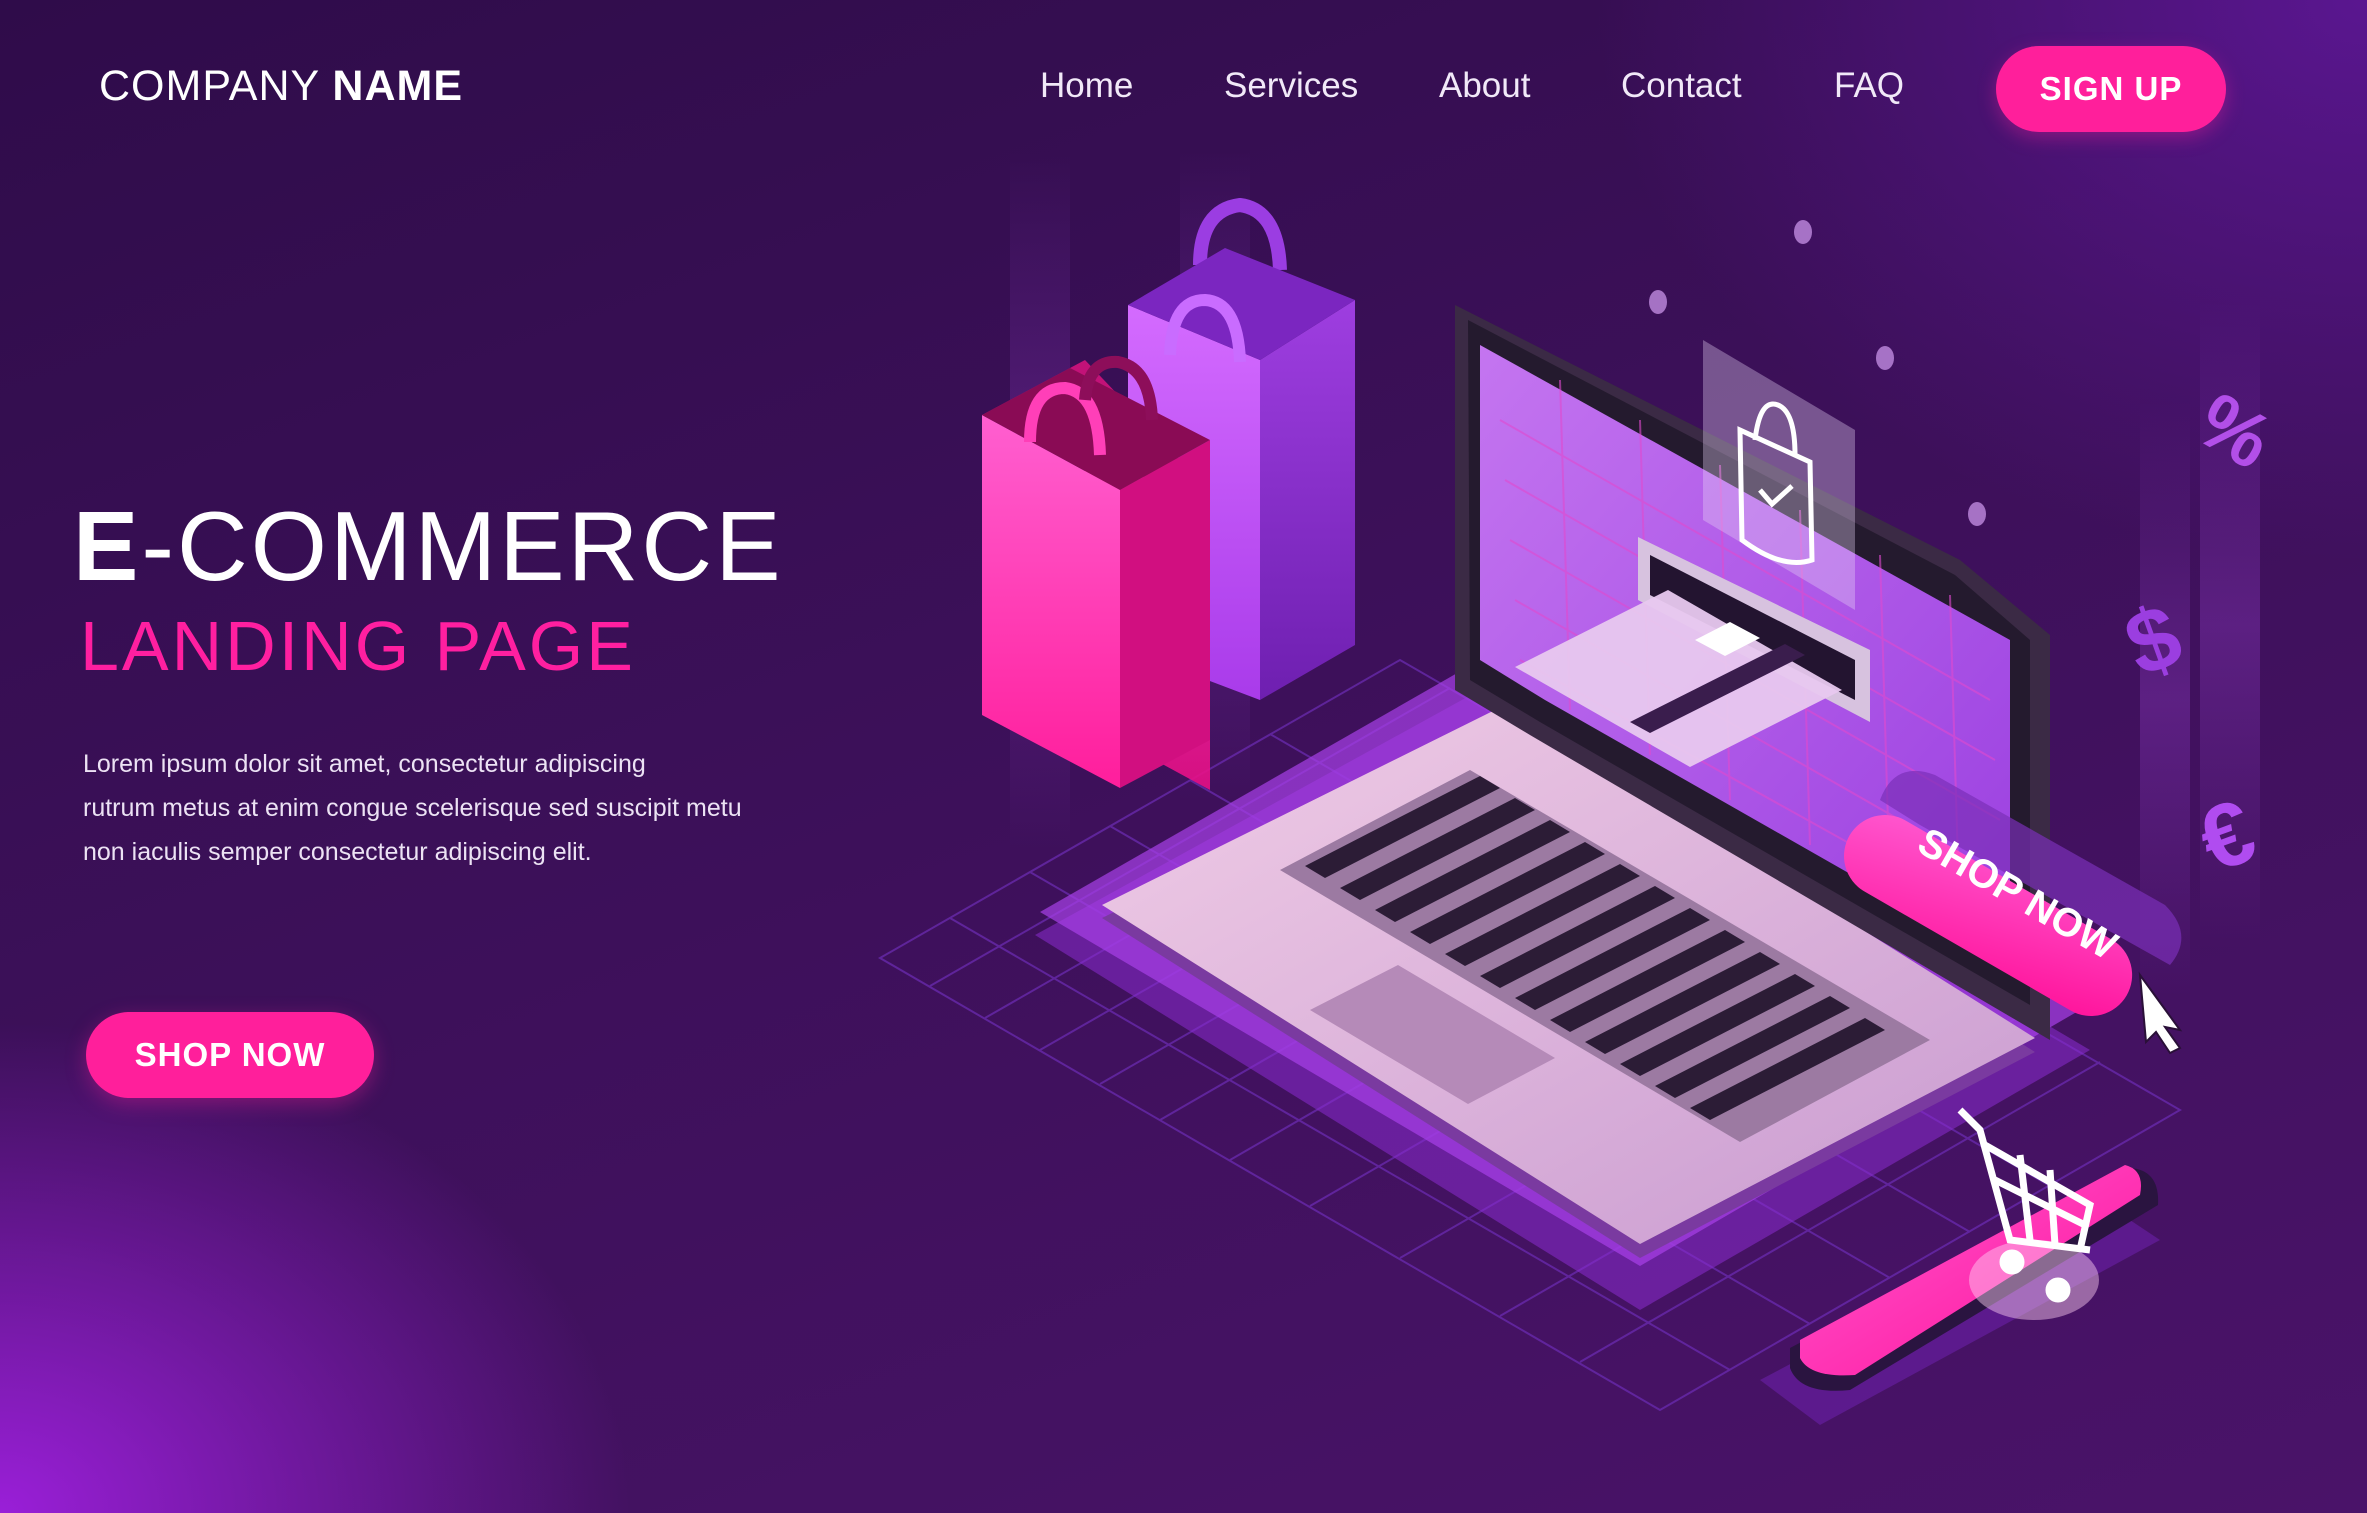 The image size is (2367, 1513). I want to click on percent-icon: %, so click(2235, 430).